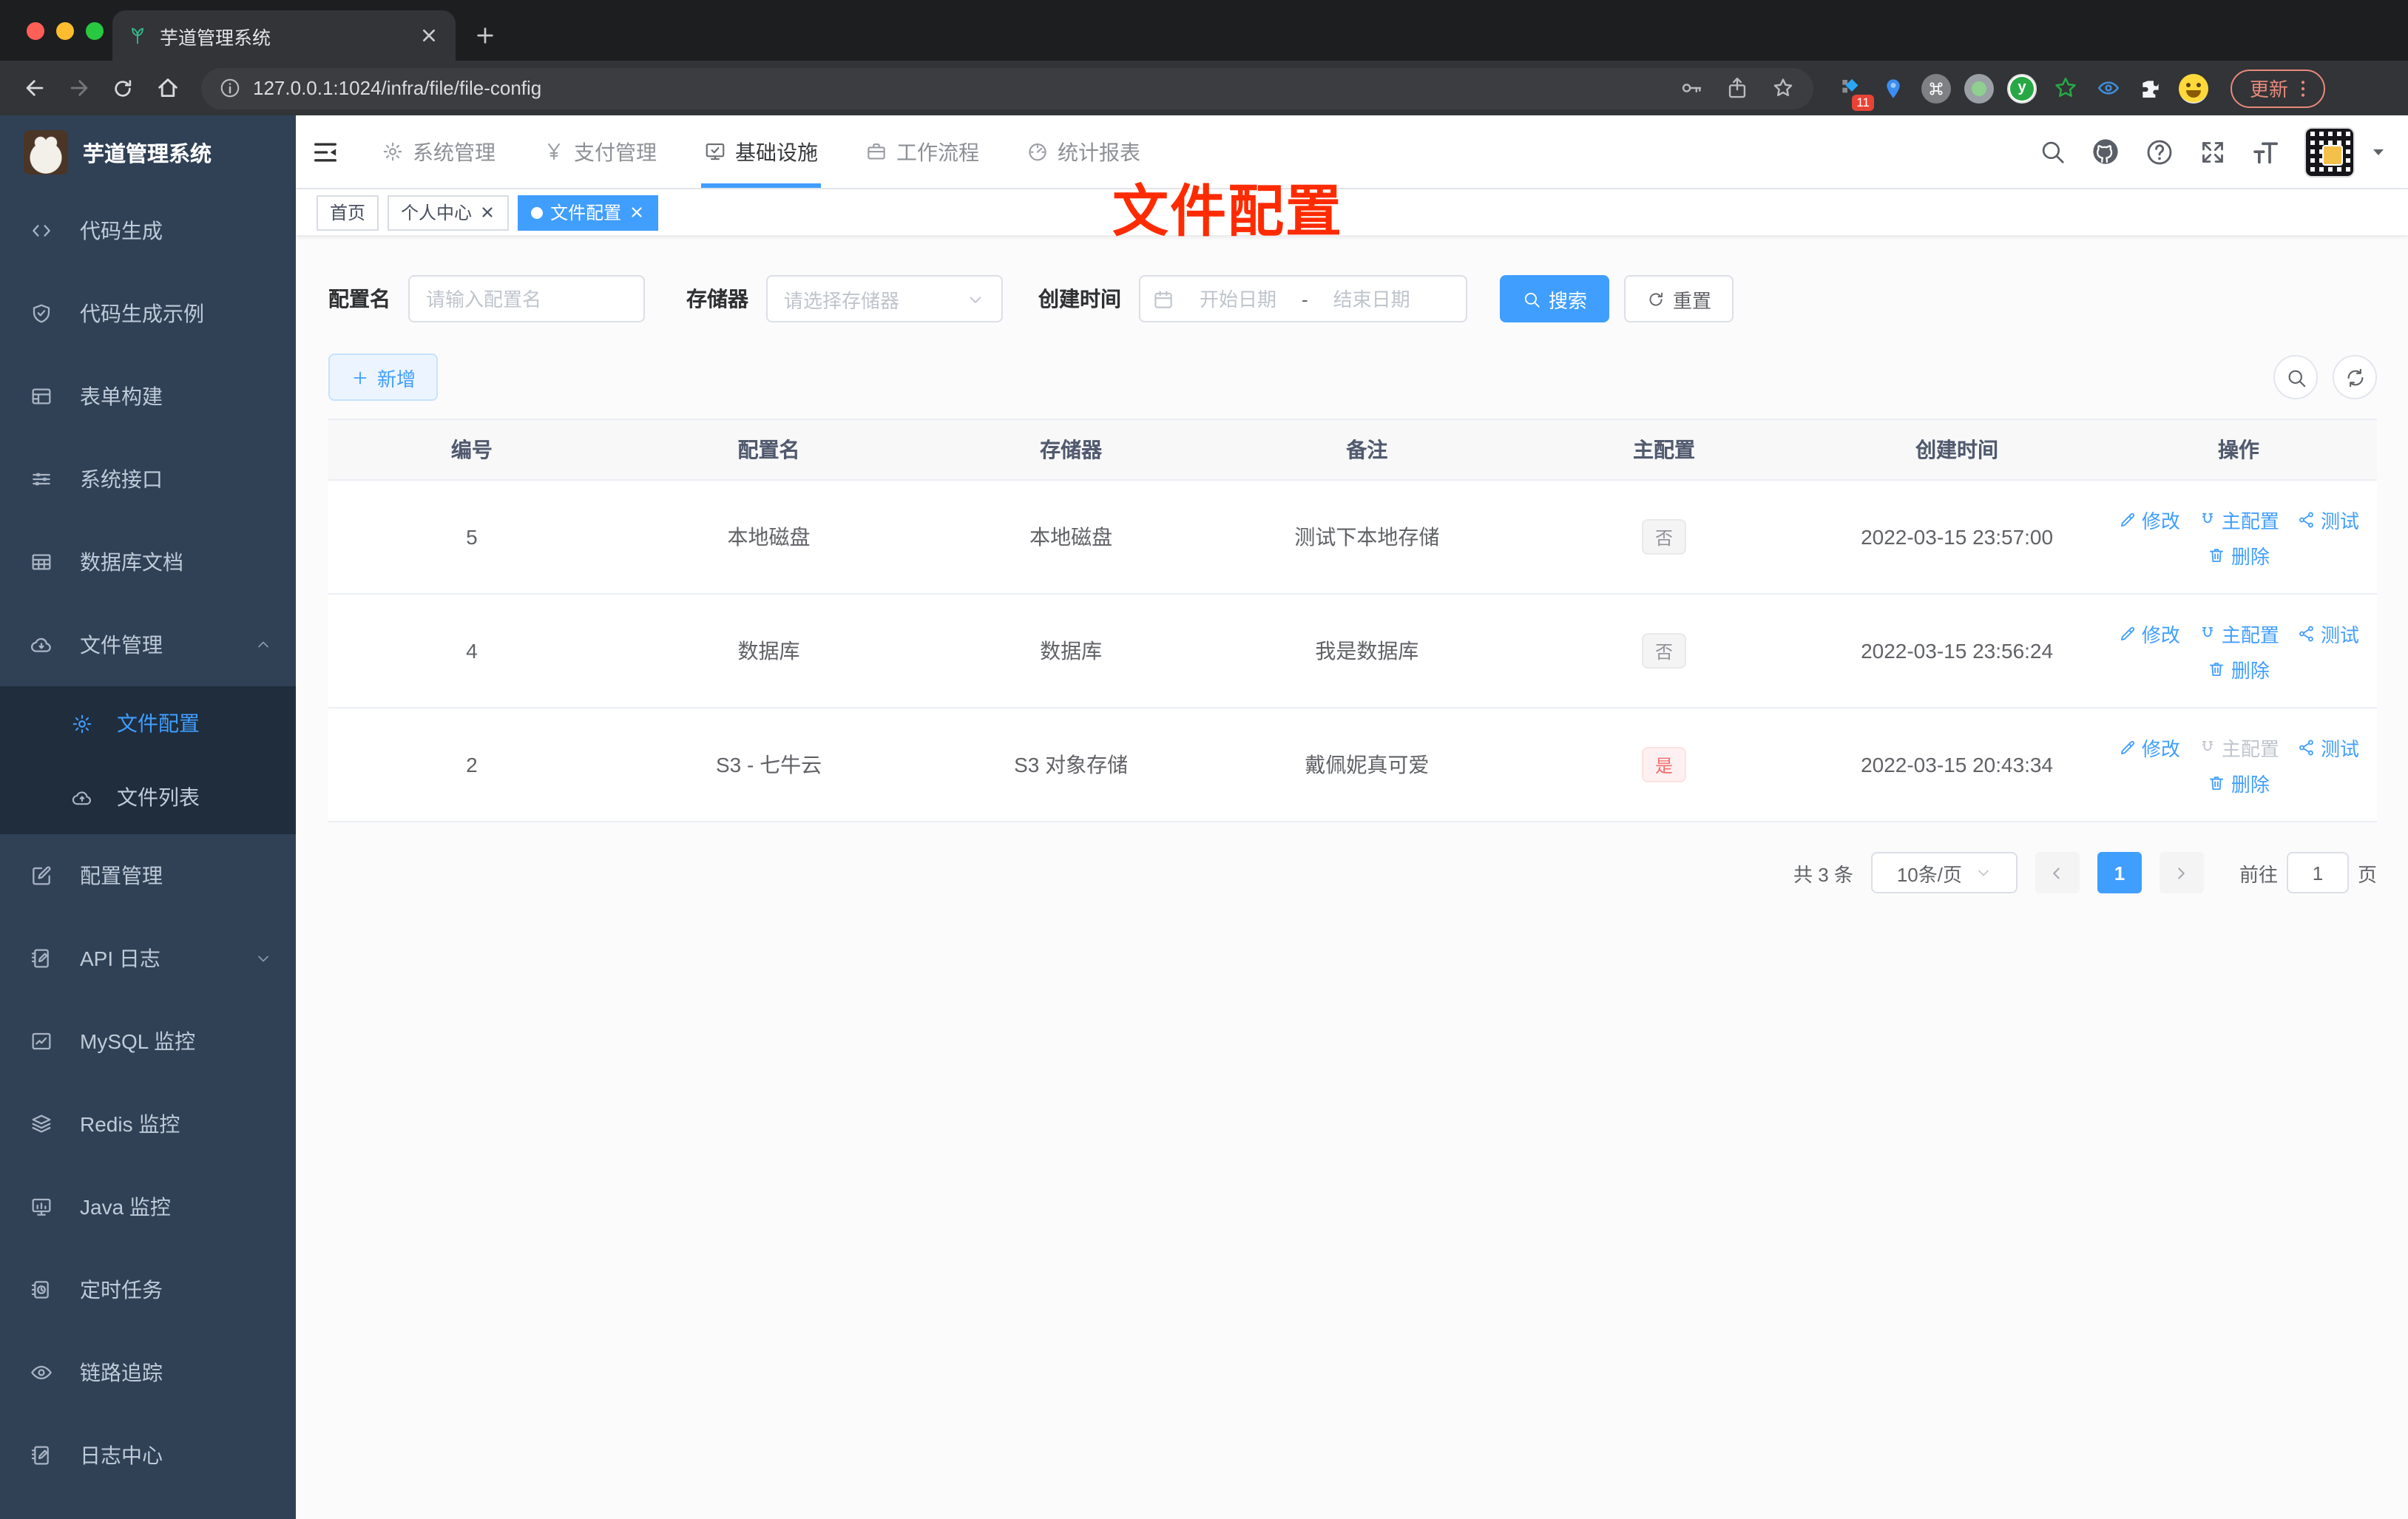  I want to click on sidebar-item-定时任务: 定时任务, so click(148, 1289).